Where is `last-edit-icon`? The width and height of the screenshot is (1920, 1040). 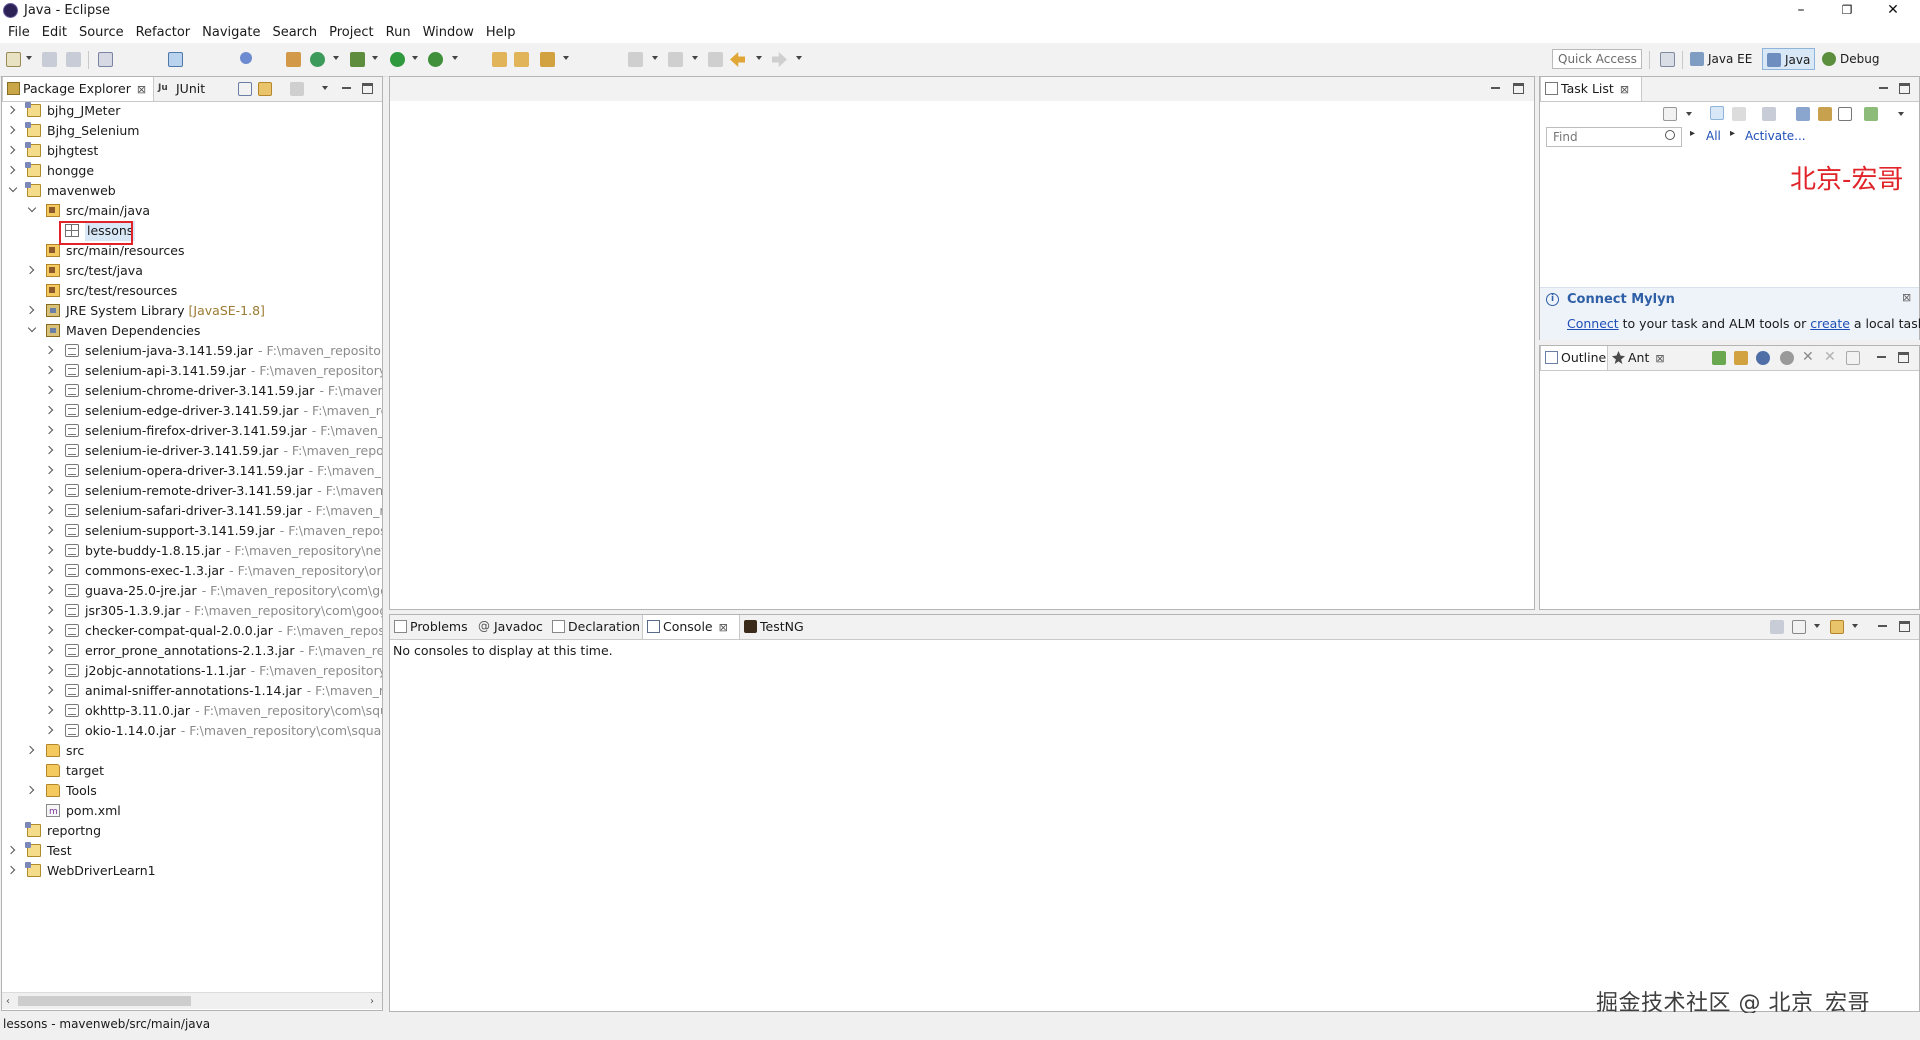 last-edit-icon is located at coordinates (715, 59).